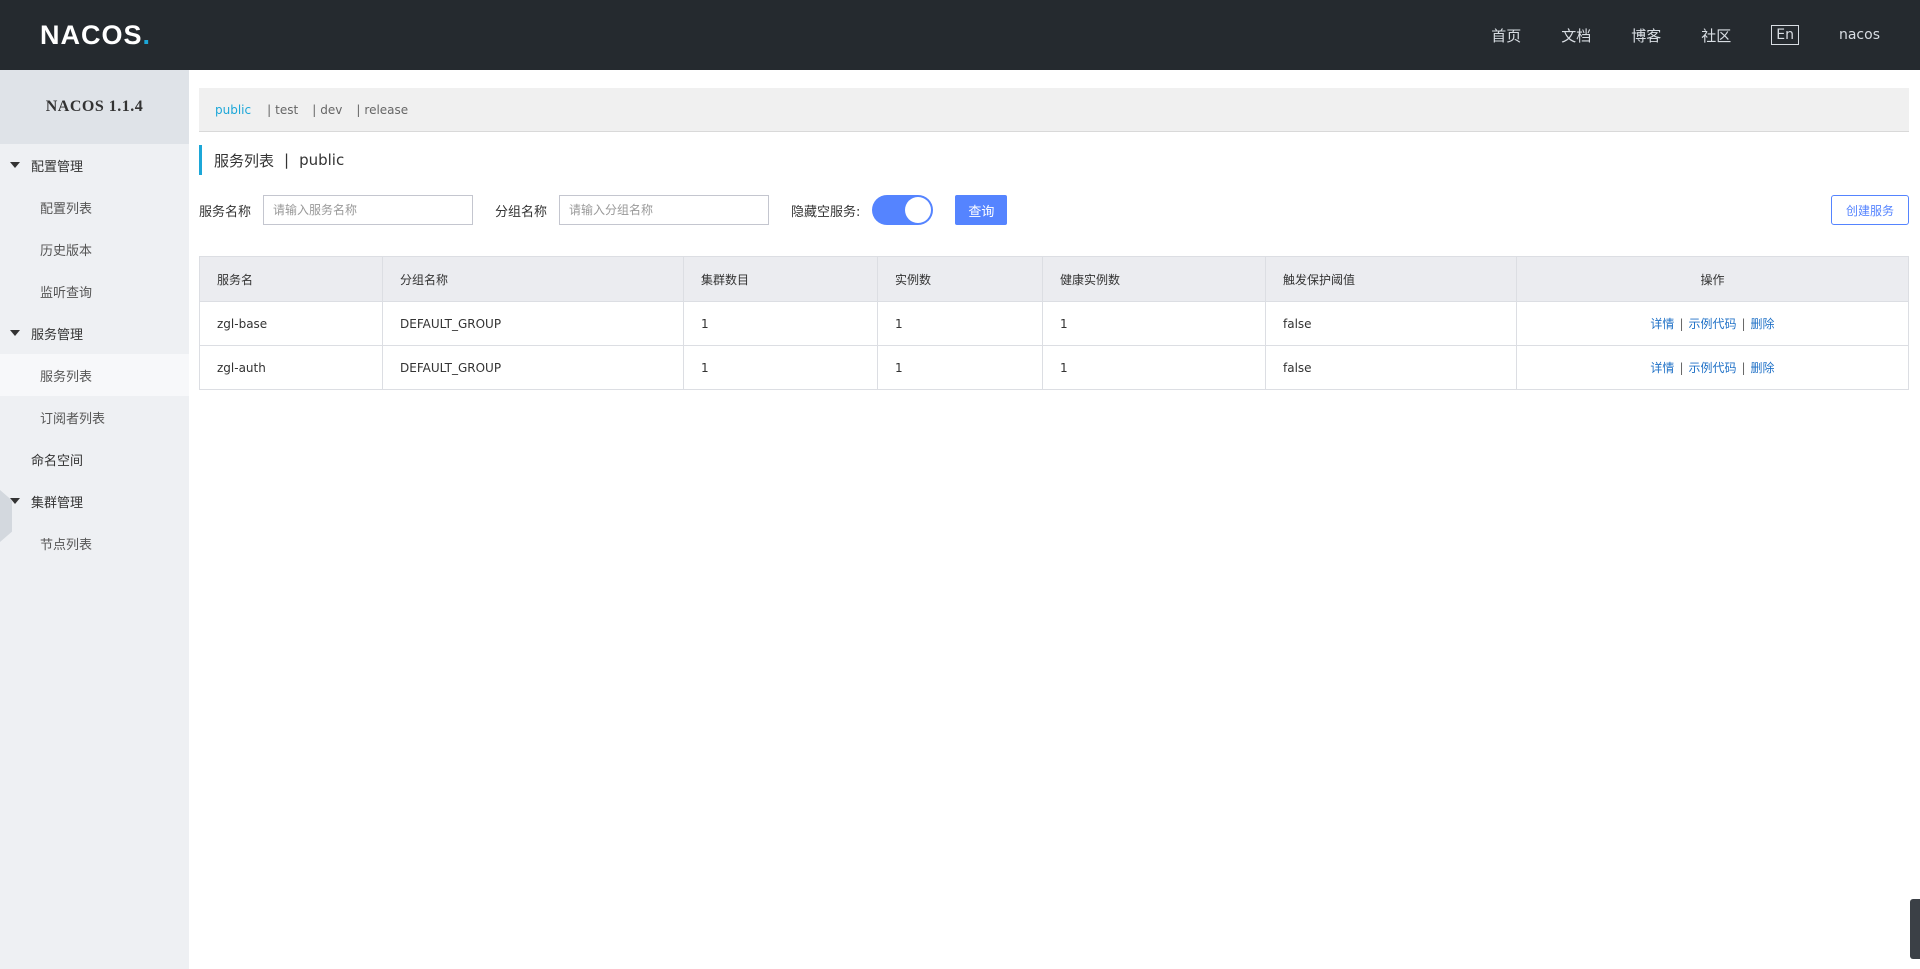 The image size is (1920, 969). Describe the element at coordinates (1712, 279) in the screenshot. I see `col-actions: 操作` at that location.